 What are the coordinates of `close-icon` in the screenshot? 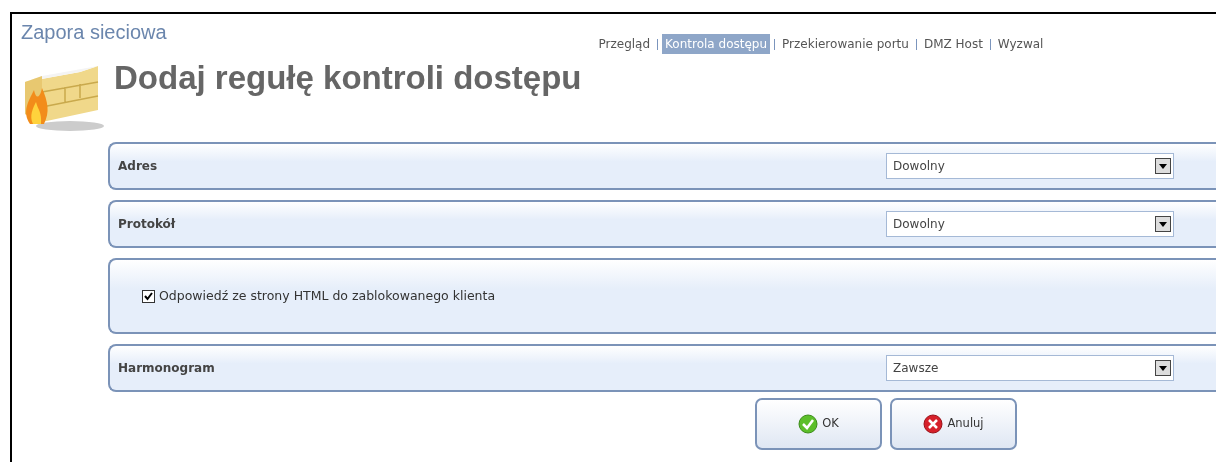 It's located at (933, 424).